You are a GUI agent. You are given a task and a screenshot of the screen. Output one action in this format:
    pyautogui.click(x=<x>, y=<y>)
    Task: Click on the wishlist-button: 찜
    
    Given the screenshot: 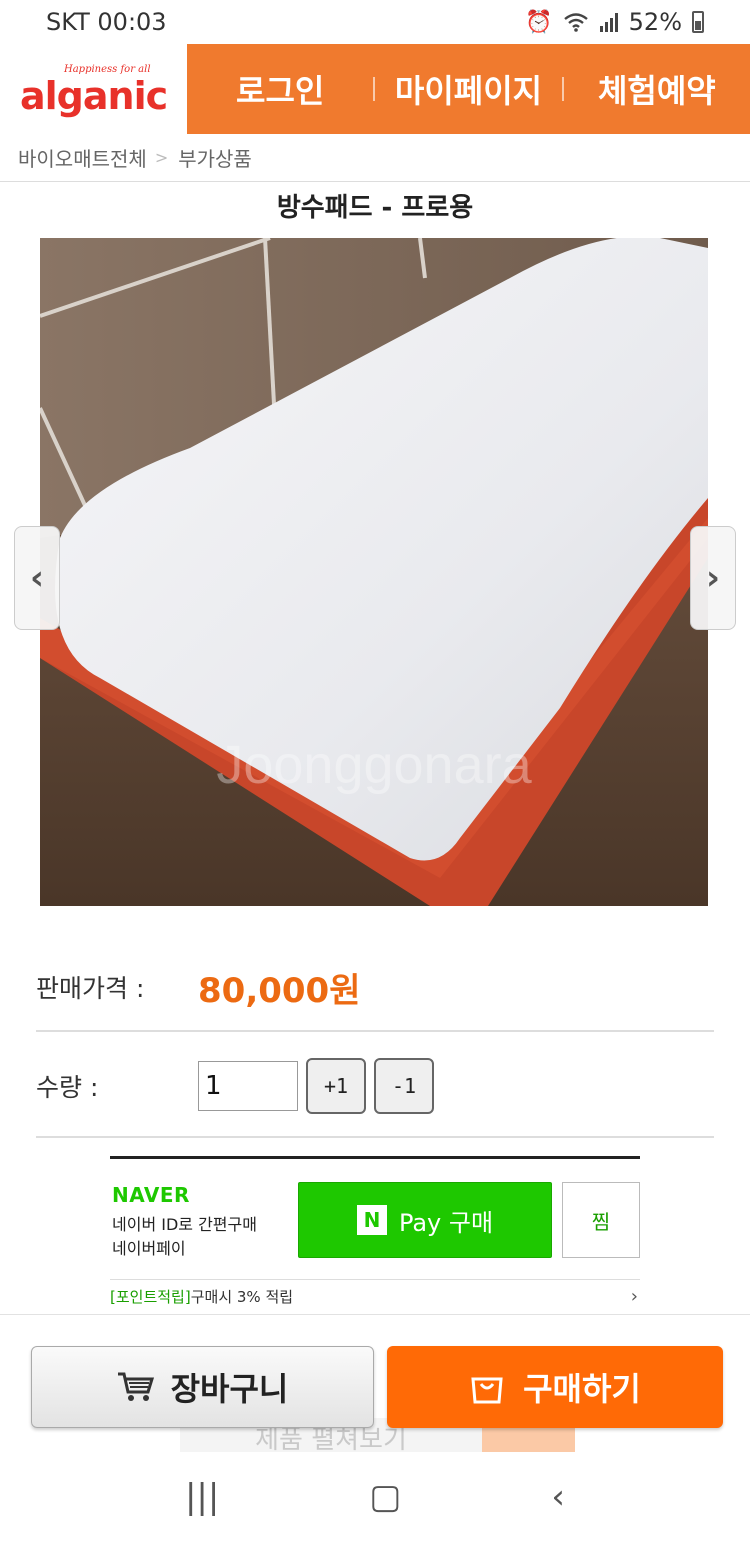 What is the action you would take?
    pyautogui.click(x=601, y=1220)
    